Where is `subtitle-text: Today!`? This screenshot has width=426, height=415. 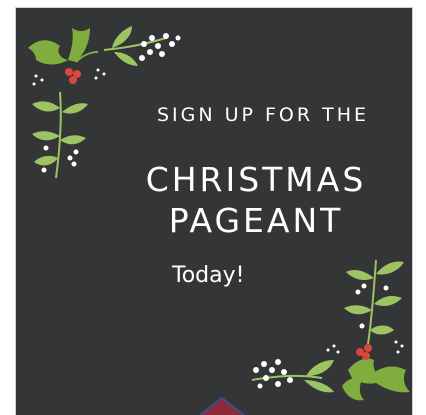 subtitle-text: Today! is located at coordinates (208, 275).